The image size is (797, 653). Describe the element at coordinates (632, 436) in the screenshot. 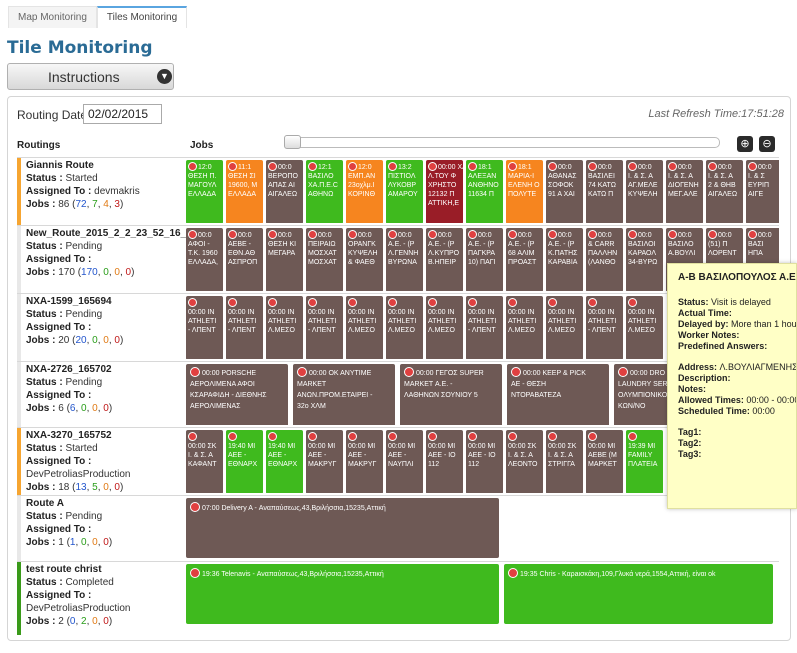

I see `clock-icon` at that location.